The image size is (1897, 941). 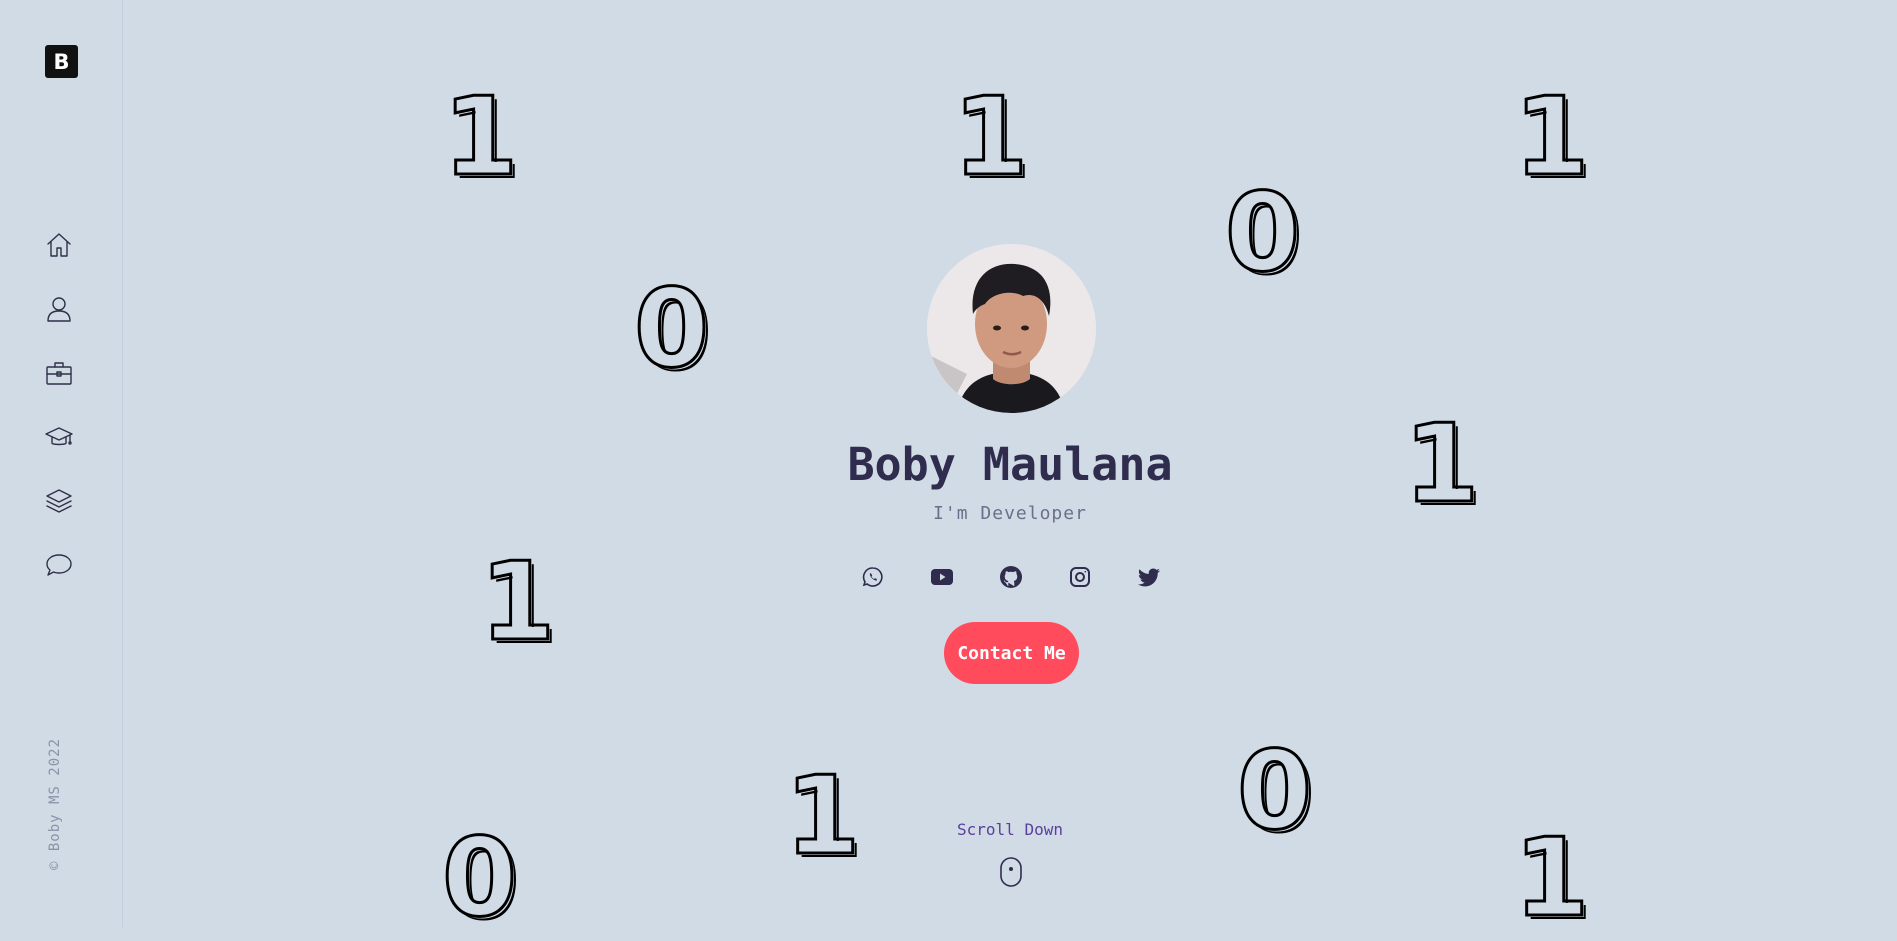 I want to click on youtube-icon, so click(x=942, y=577).